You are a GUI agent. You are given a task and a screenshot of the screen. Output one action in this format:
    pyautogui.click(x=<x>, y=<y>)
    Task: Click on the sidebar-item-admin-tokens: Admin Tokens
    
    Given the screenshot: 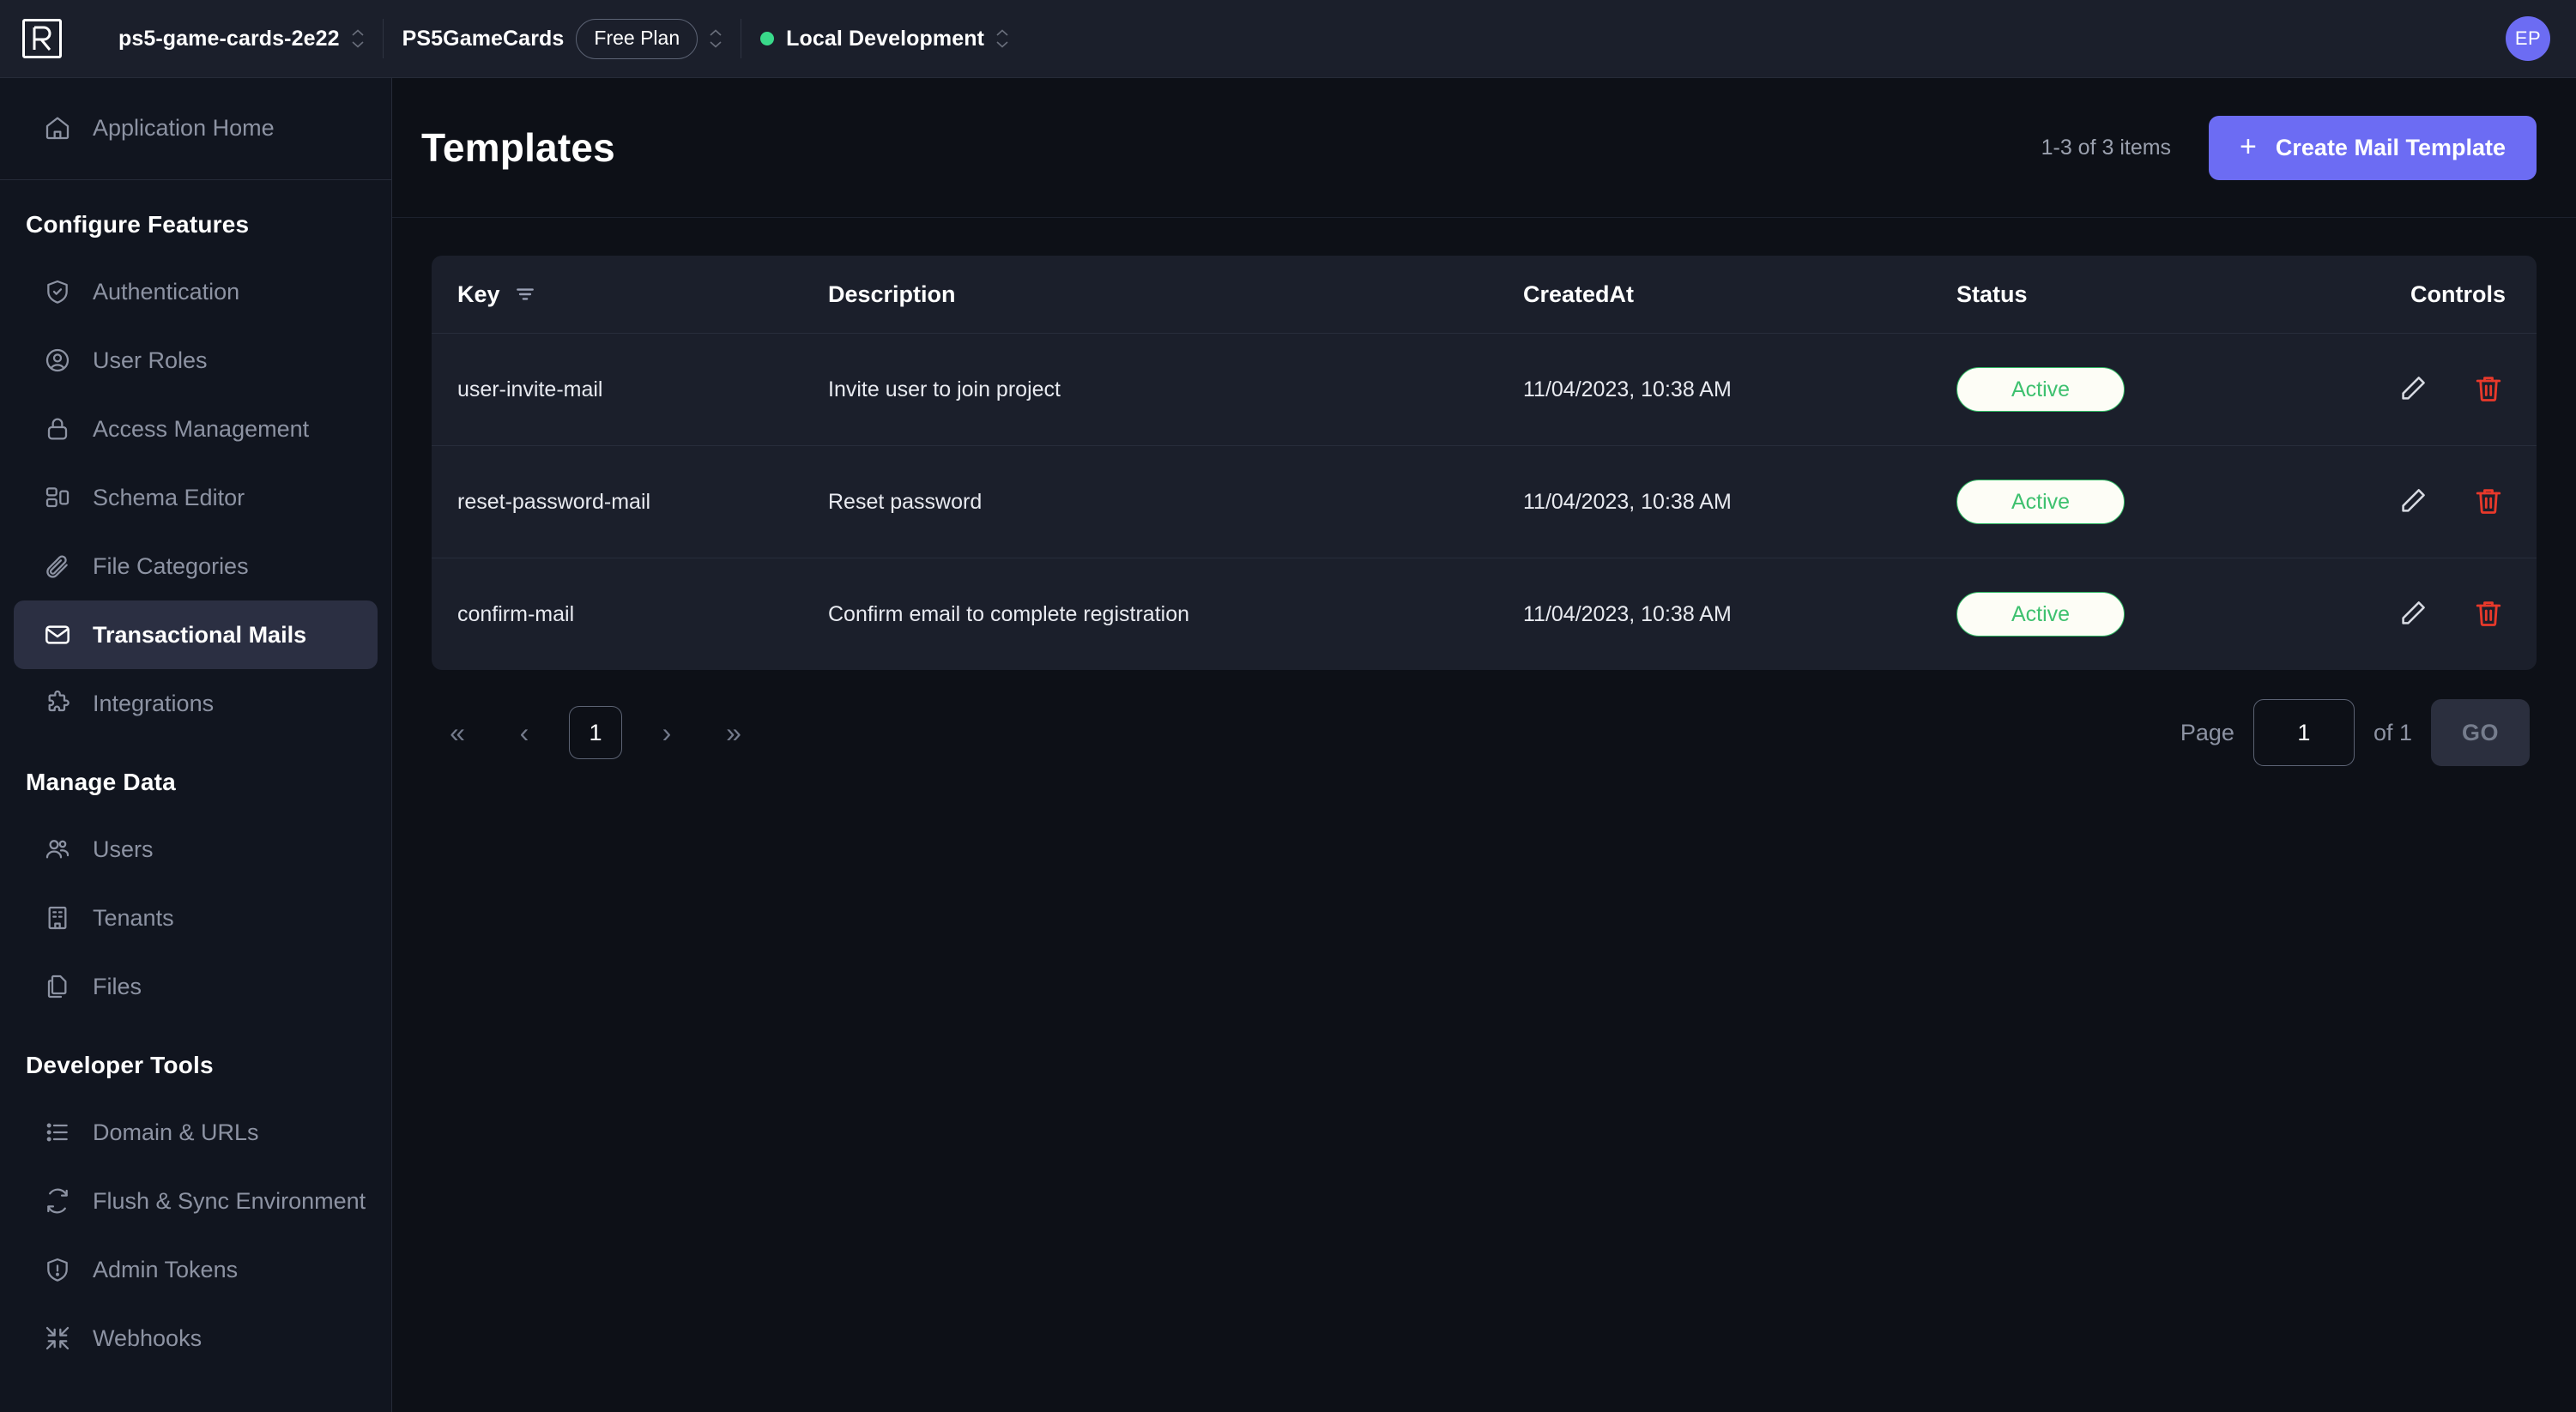 What is the action you would take?
    pyautogui.click(x=196, y=1269)
    